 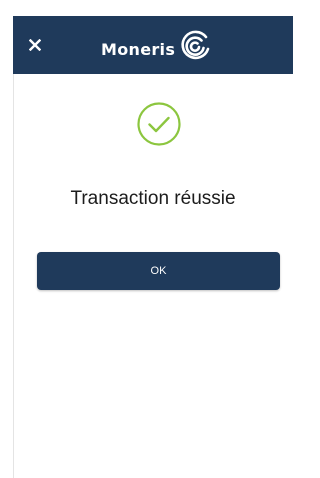 I want to click on header-bar: Moneris, so click(x=153, y=45).